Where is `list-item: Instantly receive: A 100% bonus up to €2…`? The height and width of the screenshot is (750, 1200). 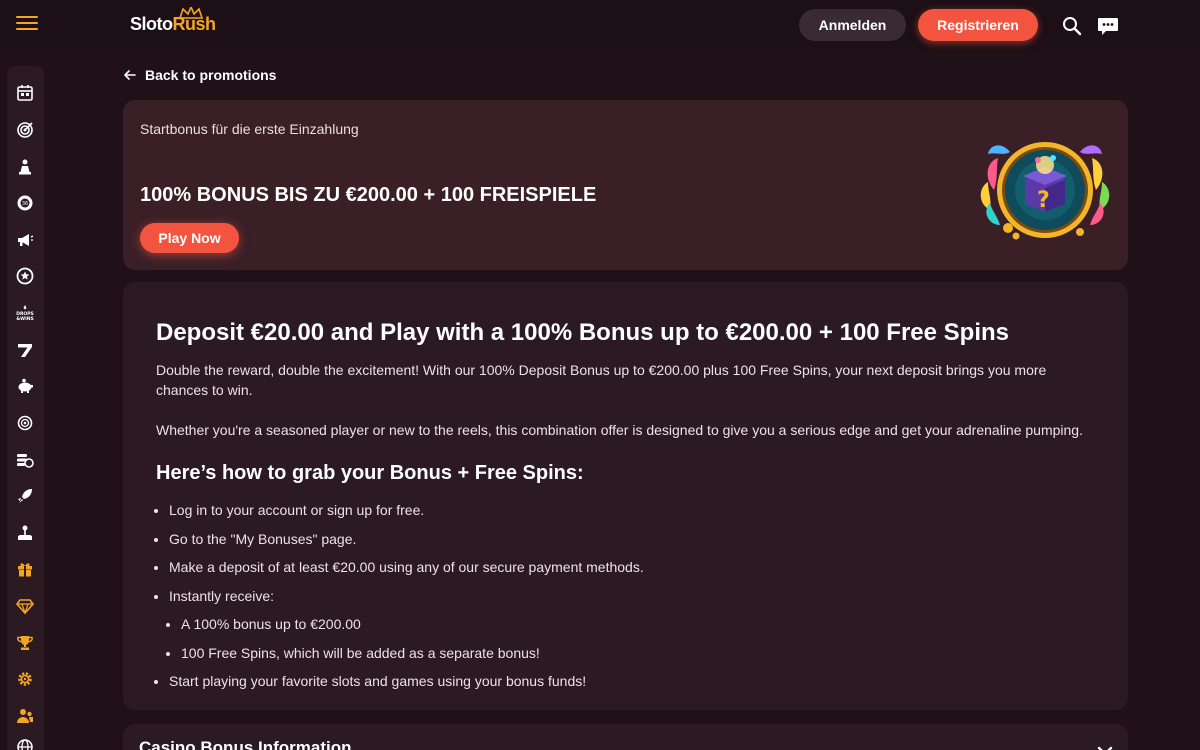 list-item: Instantly receive: A 100% bonus up to €2… is located at coordinates (632, 624).